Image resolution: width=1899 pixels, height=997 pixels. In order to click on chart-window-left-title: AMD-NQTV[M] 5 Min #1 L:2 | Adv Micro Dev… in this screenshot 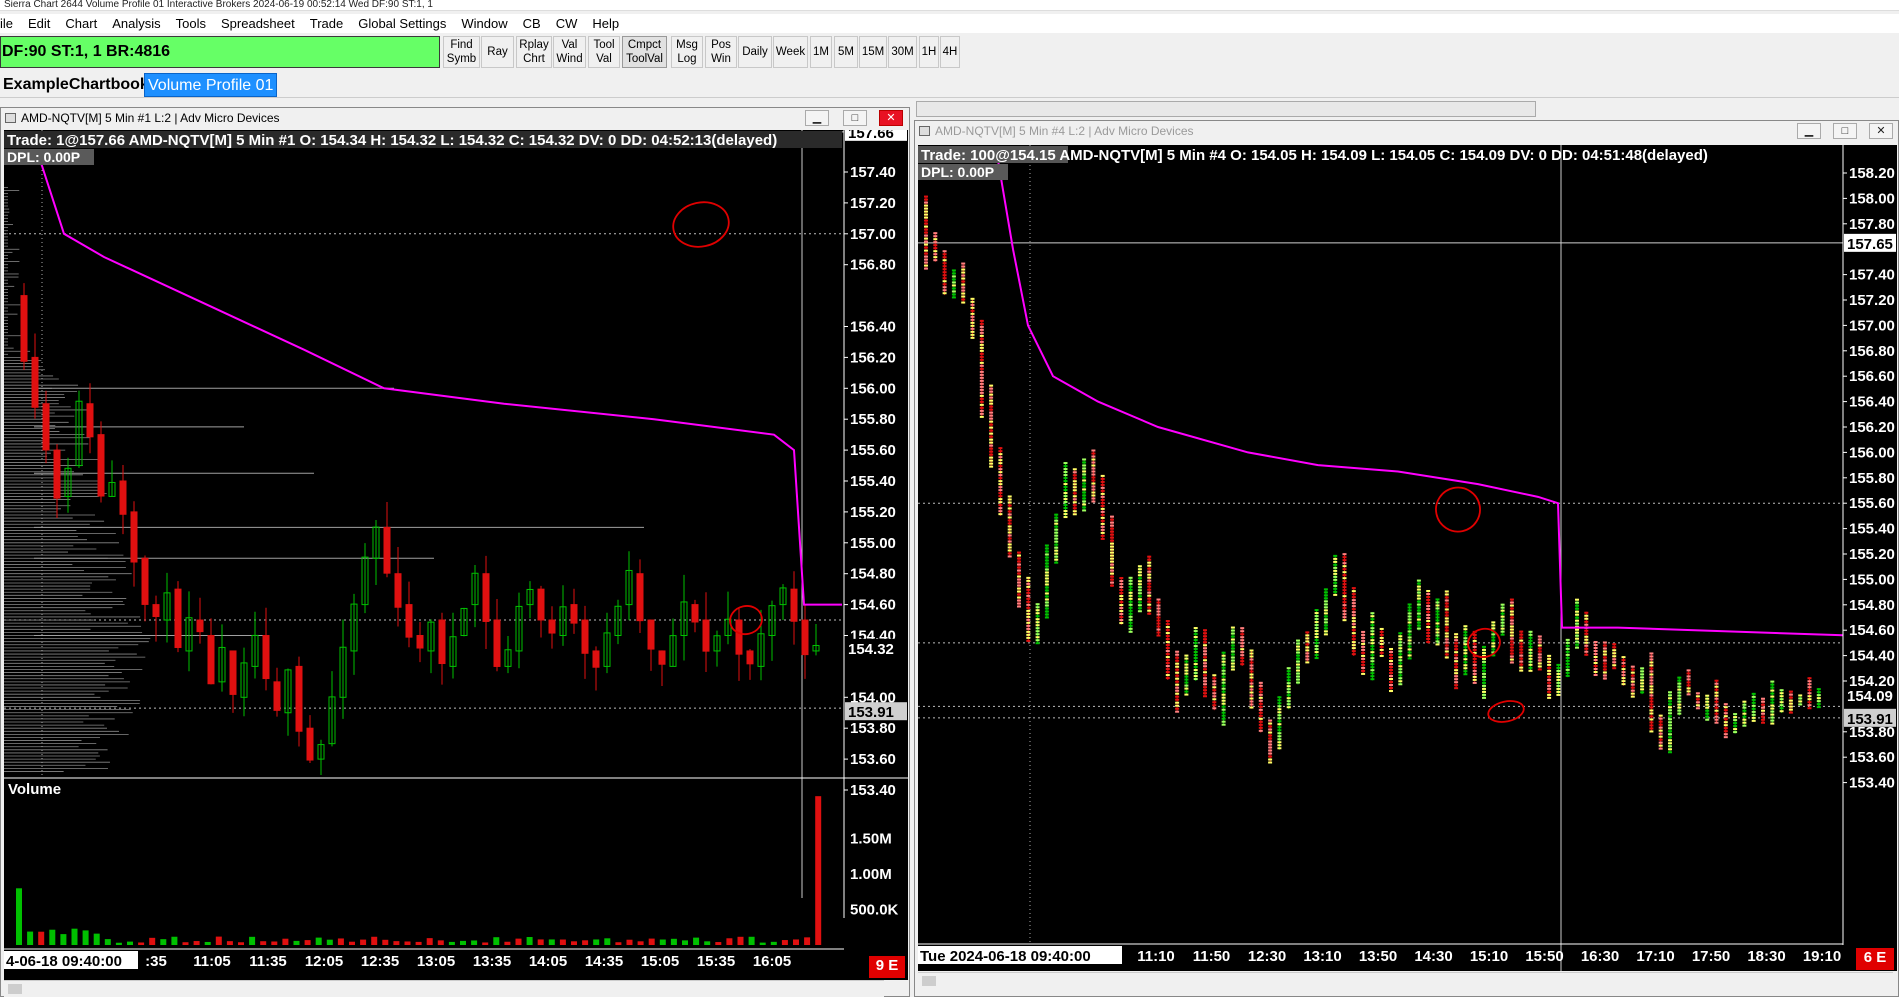, I will do `click(455, 118)`.